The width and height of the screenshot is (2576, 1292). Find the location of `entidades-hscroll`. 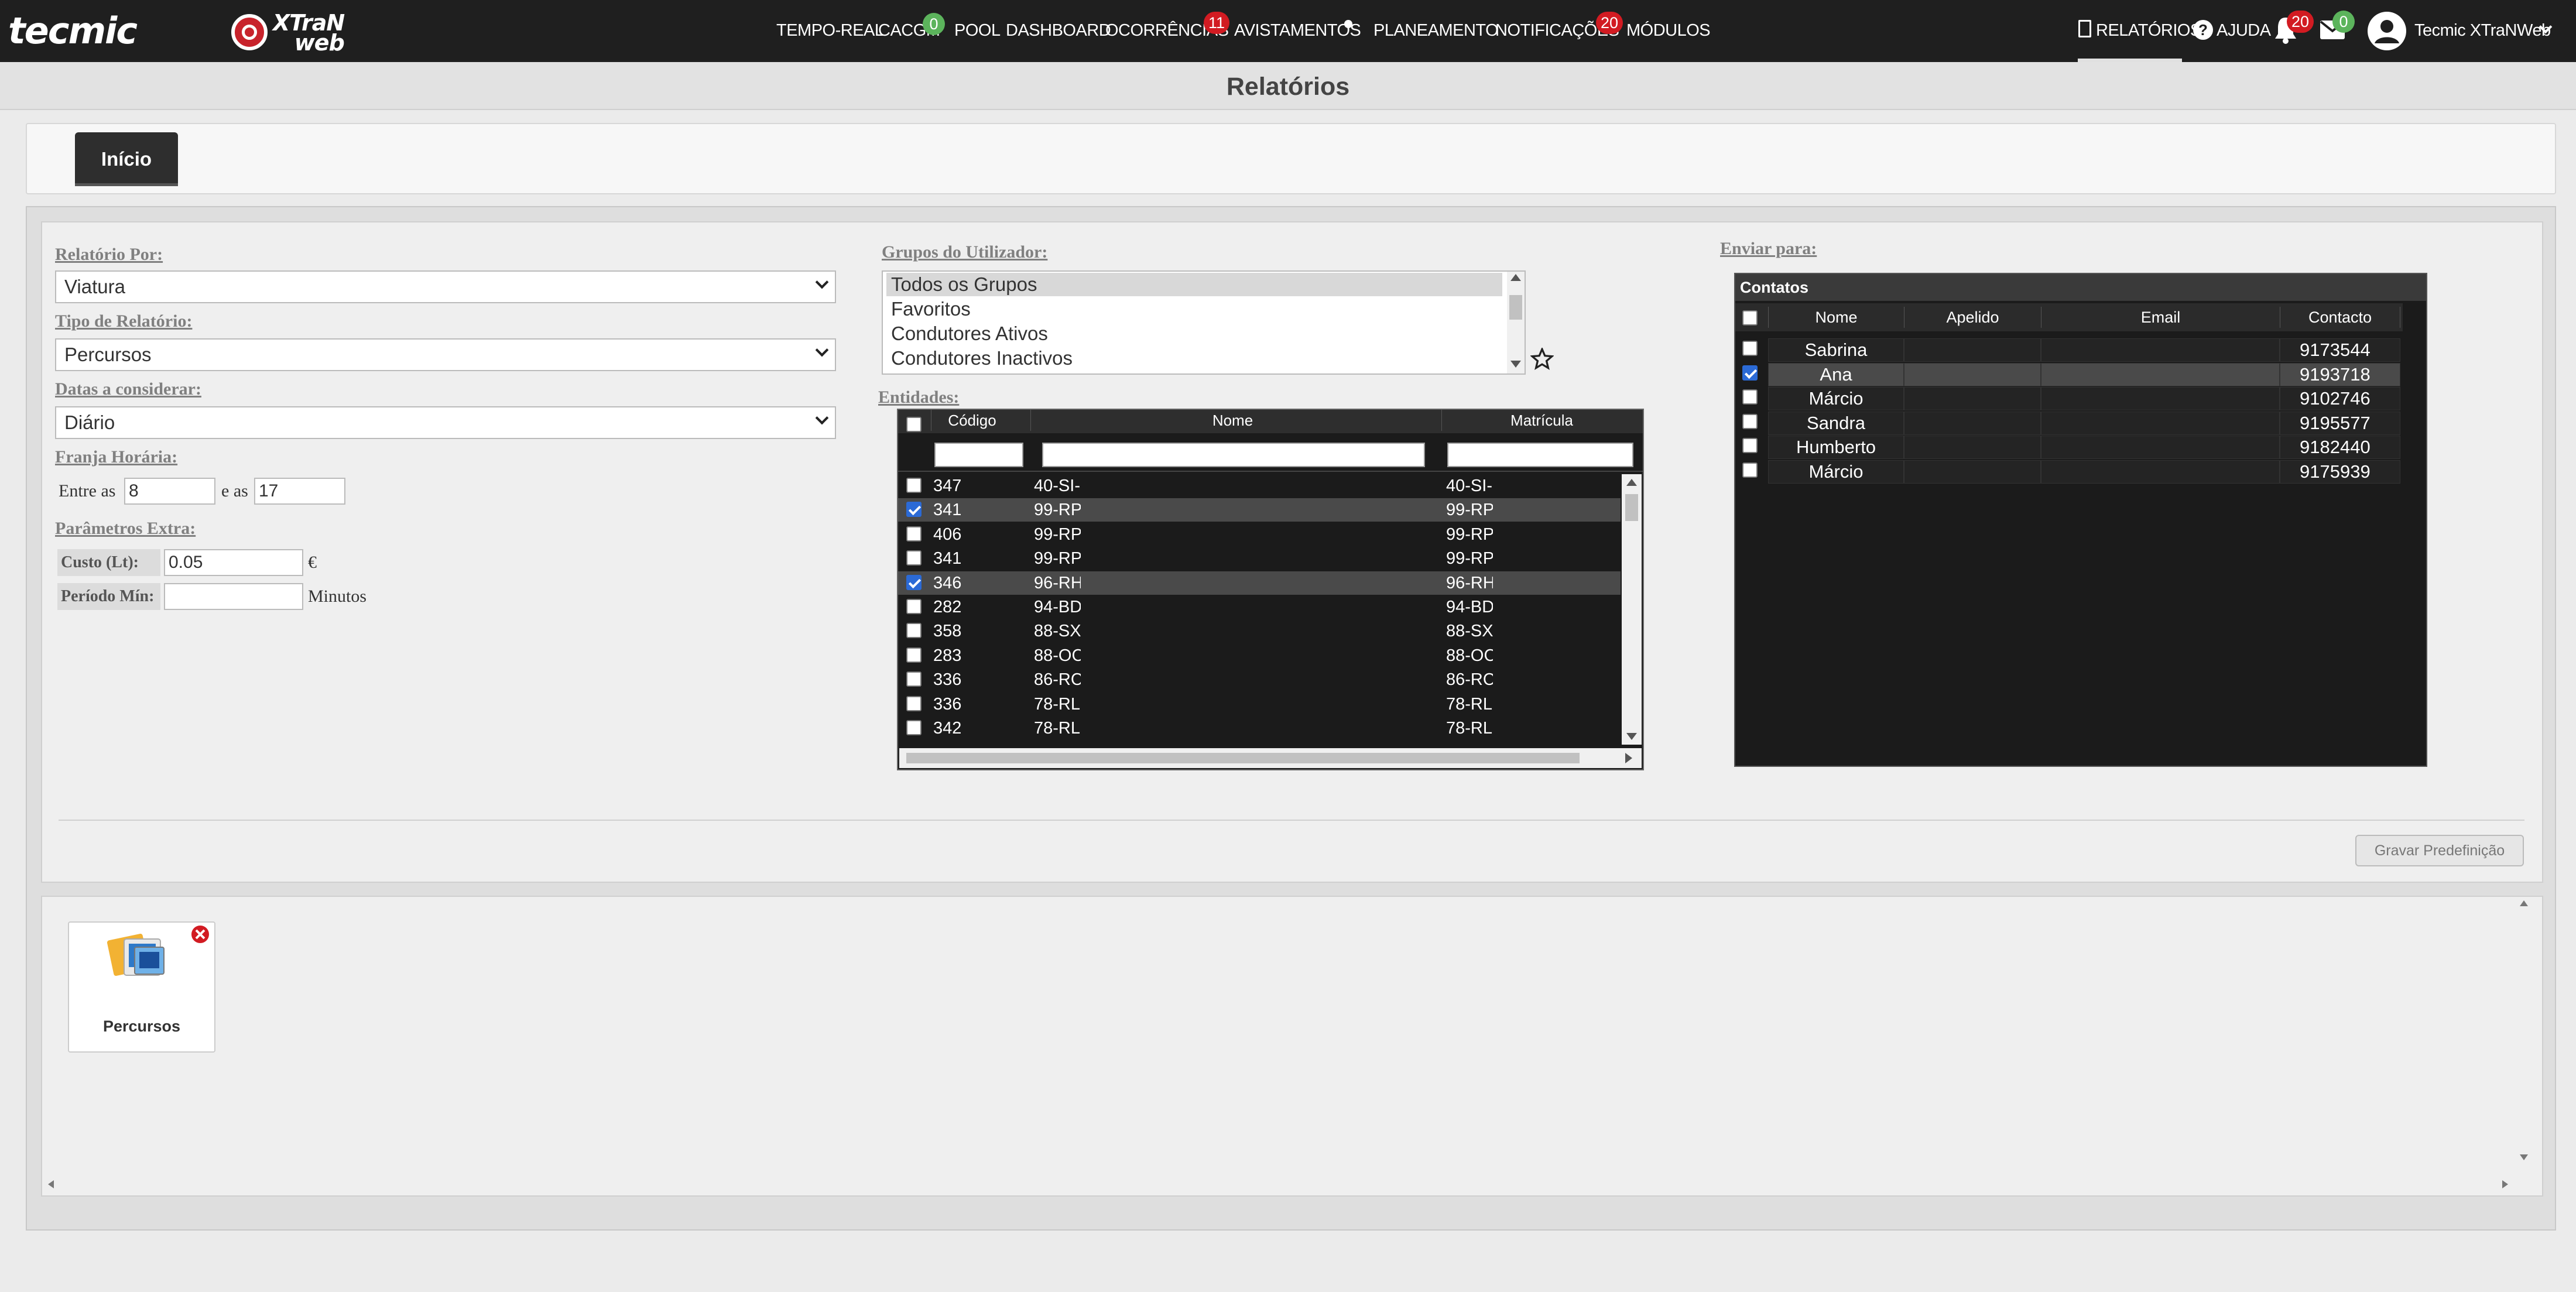

entidades-hscroll is located at coordinates (1270, 758).